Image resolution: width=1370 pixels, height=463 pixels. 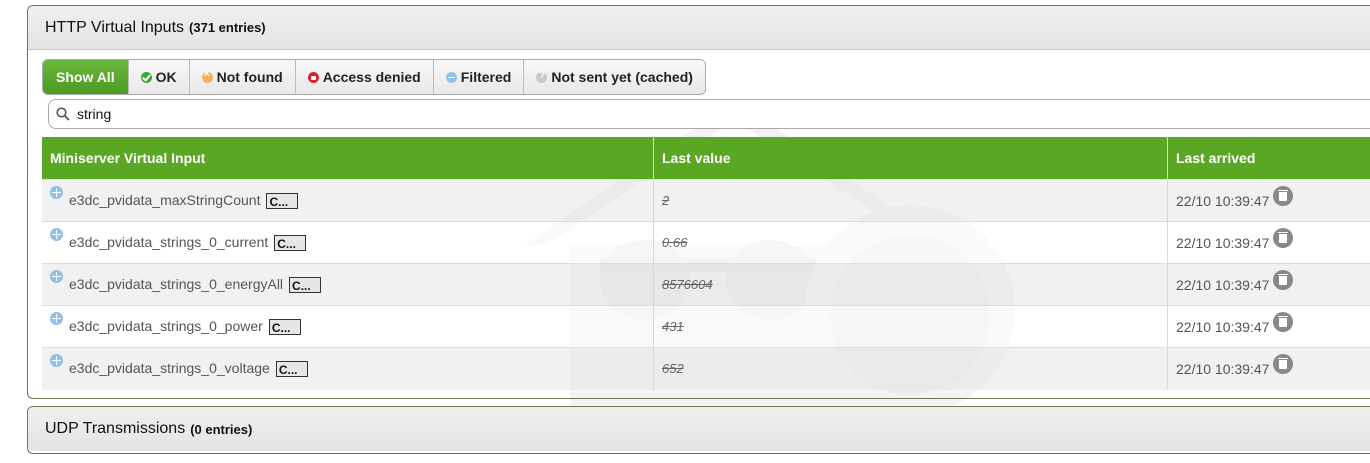 I want to click on question-icon, so click(x=542, y=76).